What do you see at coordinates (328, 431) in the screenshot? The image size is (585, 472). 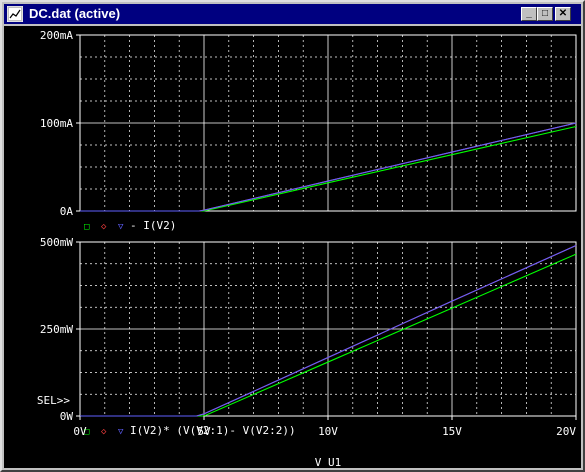 I see `x-tick-label: 10V` at bounding box center [328, 431].